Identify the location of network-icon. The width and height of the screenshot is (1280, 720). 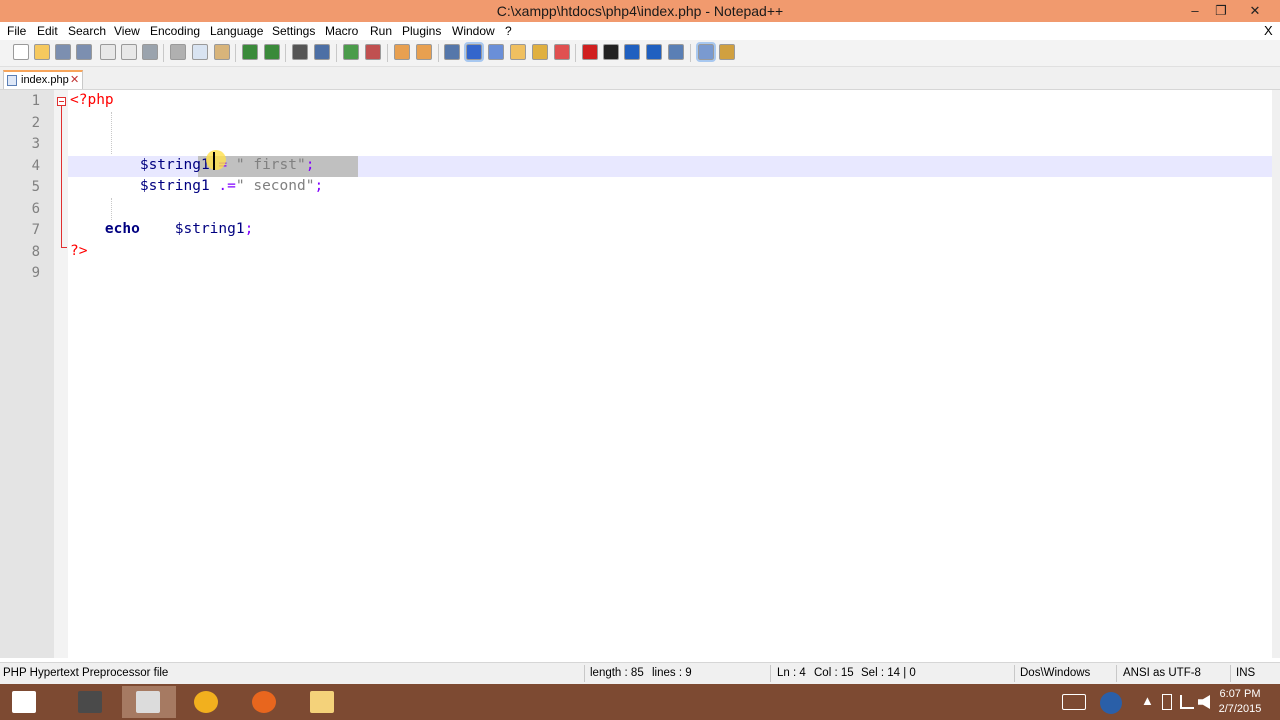
(1187, 702).